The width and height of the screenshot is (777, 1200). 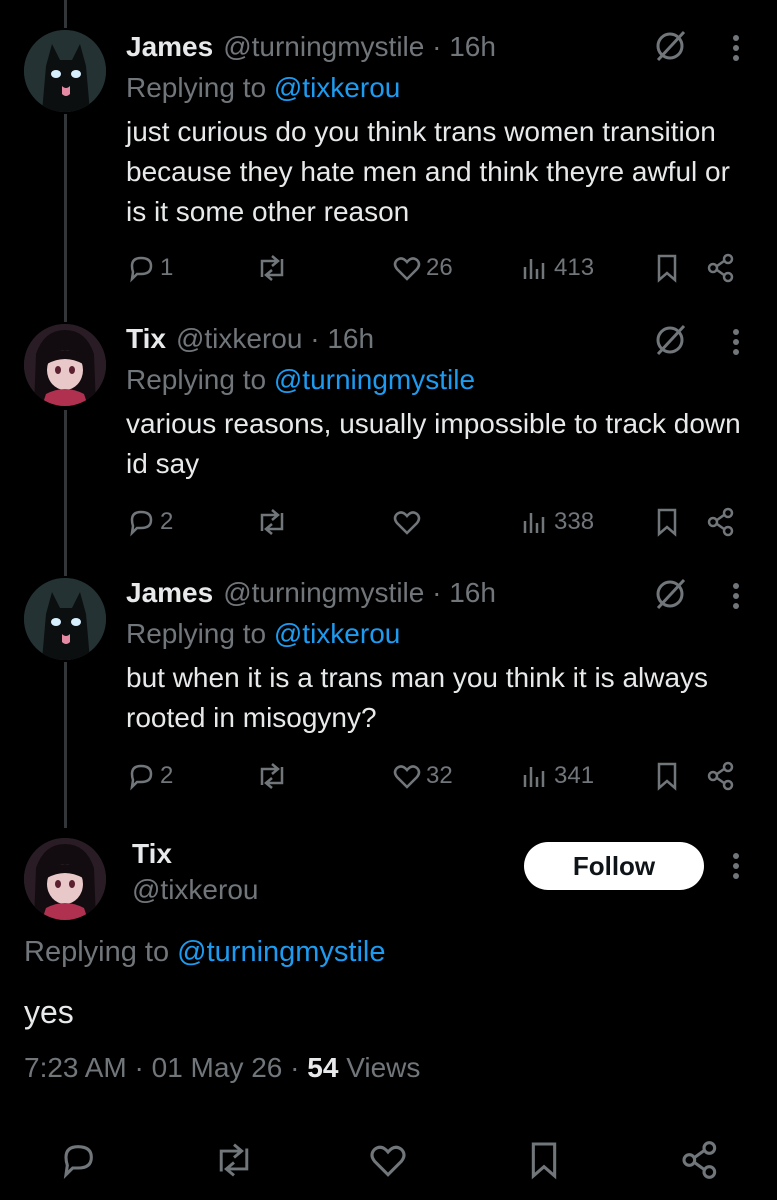 What do you see at coordinates (422, 268) in the screenshot?
I see `like-button: 26` at bounding box center [422, 268].